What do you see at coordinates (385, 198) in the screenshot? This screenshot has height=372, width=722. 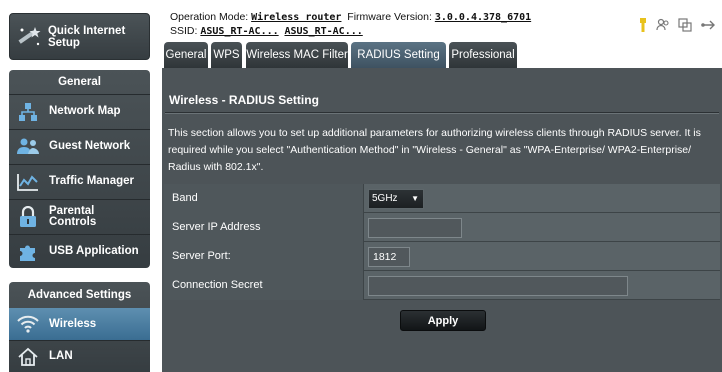 I see `band-select-value: 5GHz` at bounding box center [385, 198].